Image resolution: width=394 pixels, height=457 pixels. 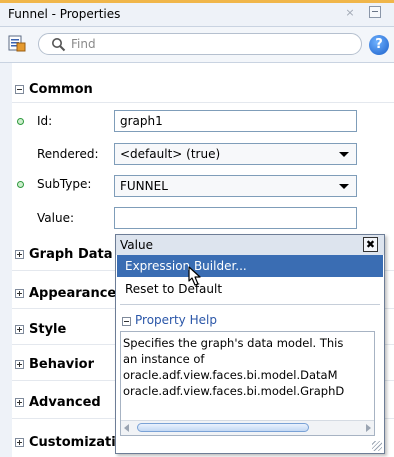 What do you see at coordinates (235, 121) in the screenshot?
I see `id-field: graph1` at bounding box center [235, 121].